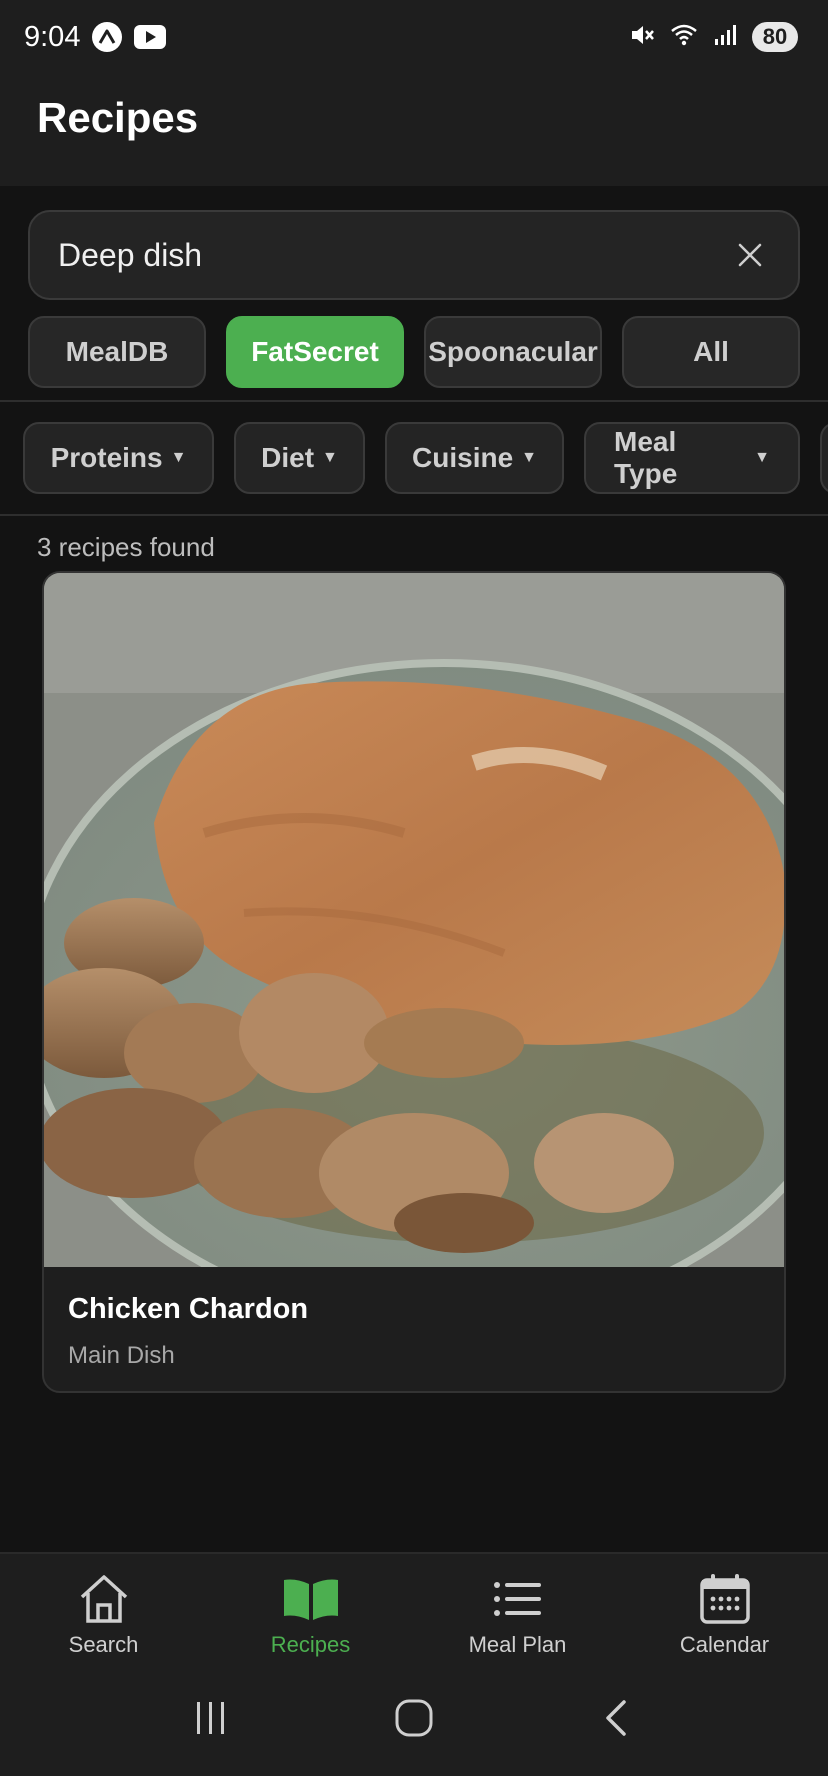 This screenshot has width=828, height=1776. I want to click on source-chip-label: FatSecret, so click(315, 351).